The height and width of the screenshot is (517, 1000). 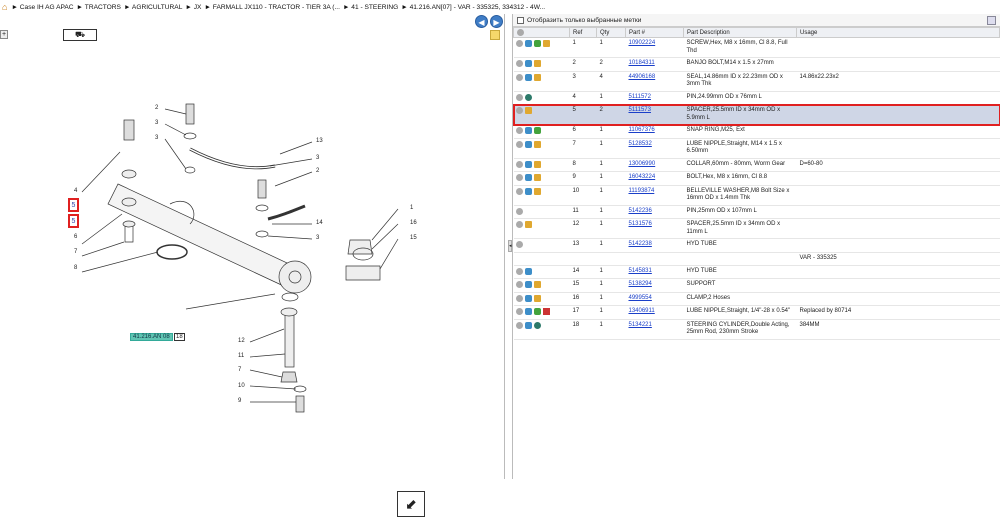 What do you see at coordinates (193, 7) in the screenshot?
I see `breadcrumb-item: ► JX` at bounding box center [193, 7].